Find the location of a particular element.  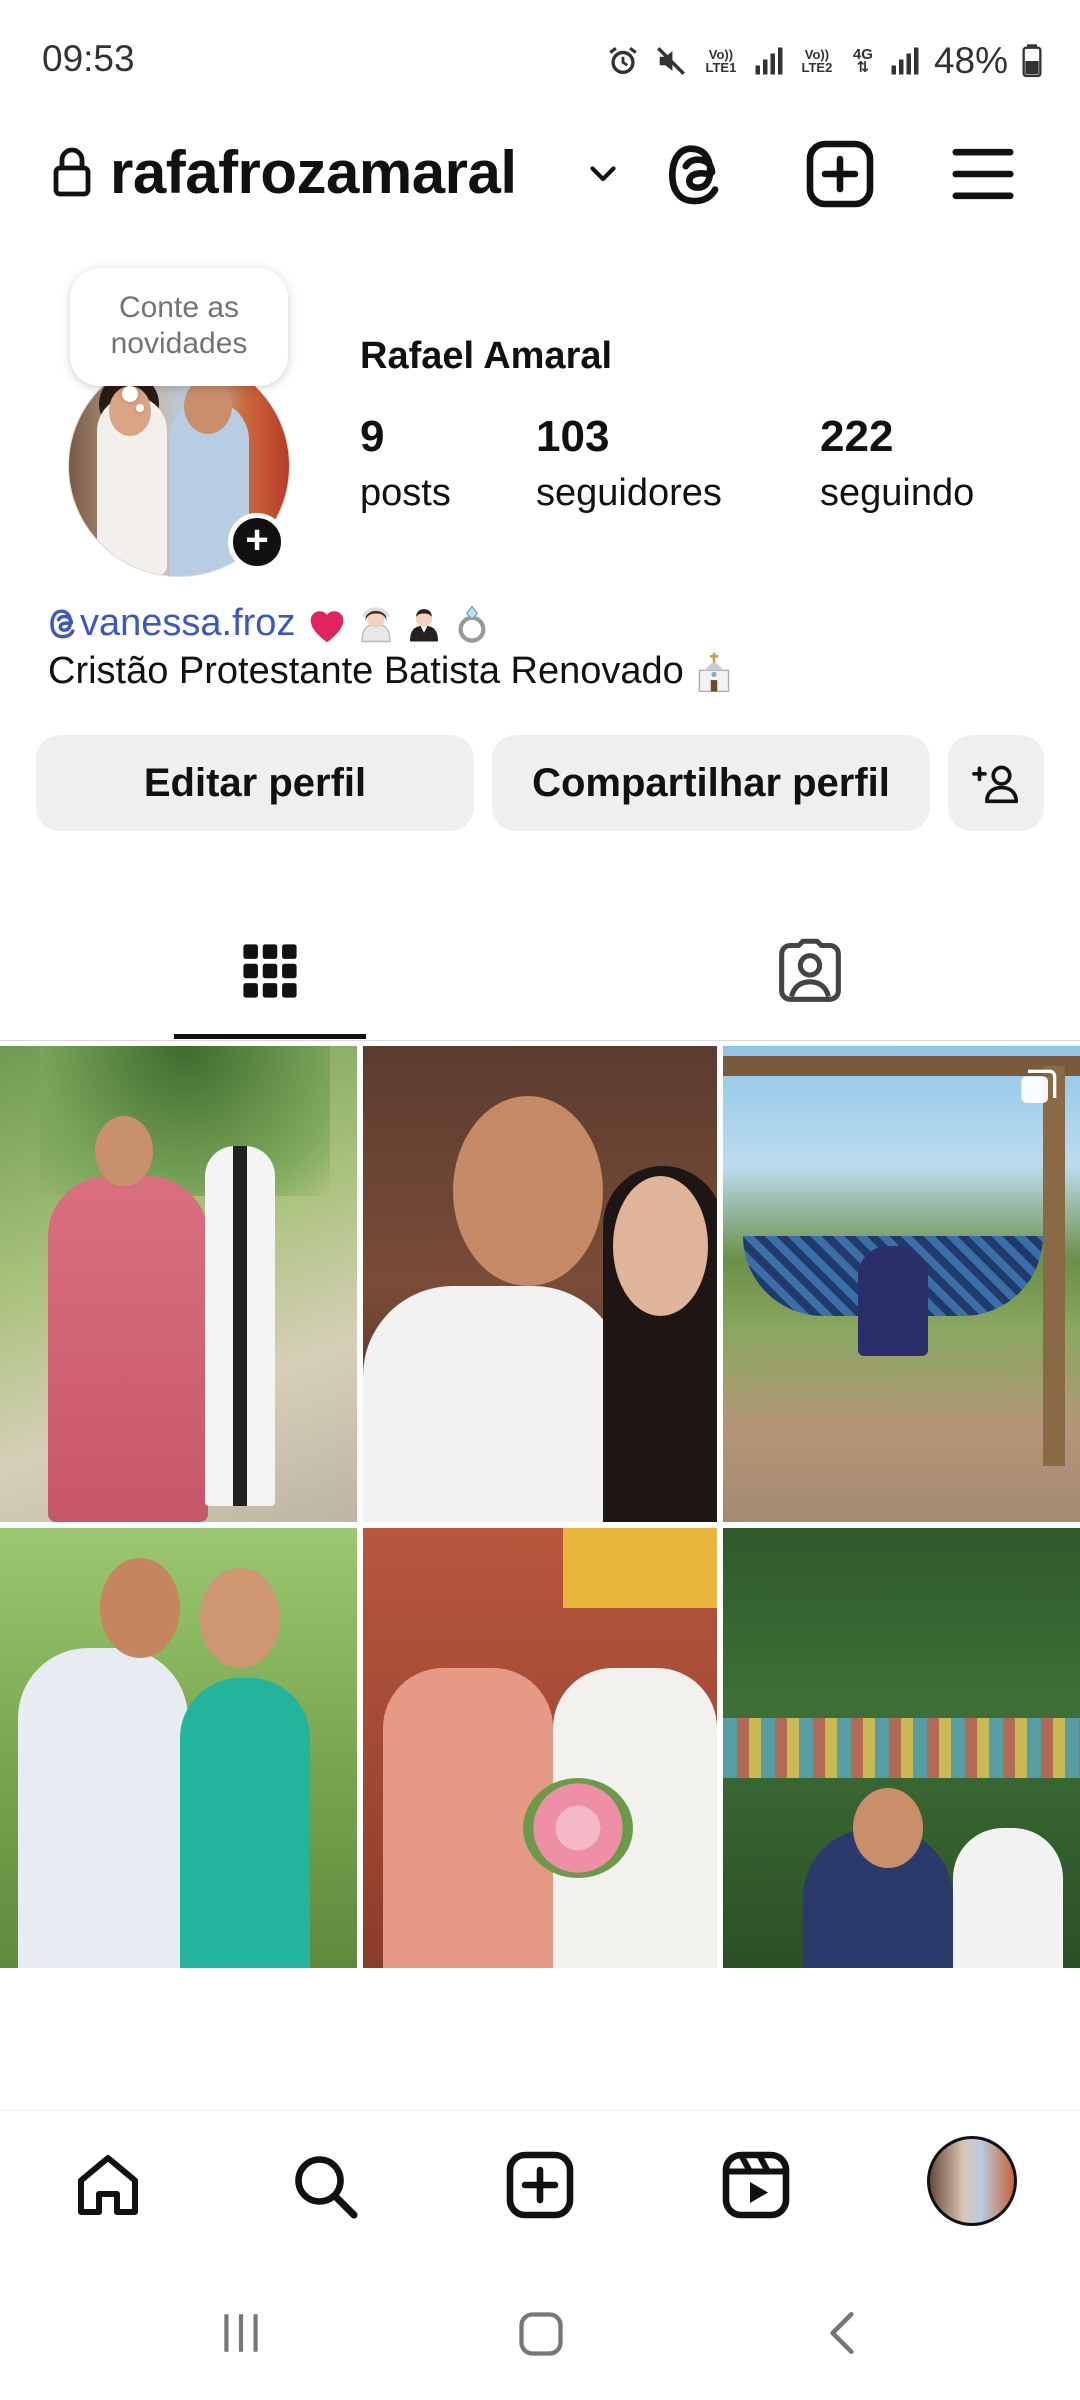

lock-icon is located at coordinates (72, 172).